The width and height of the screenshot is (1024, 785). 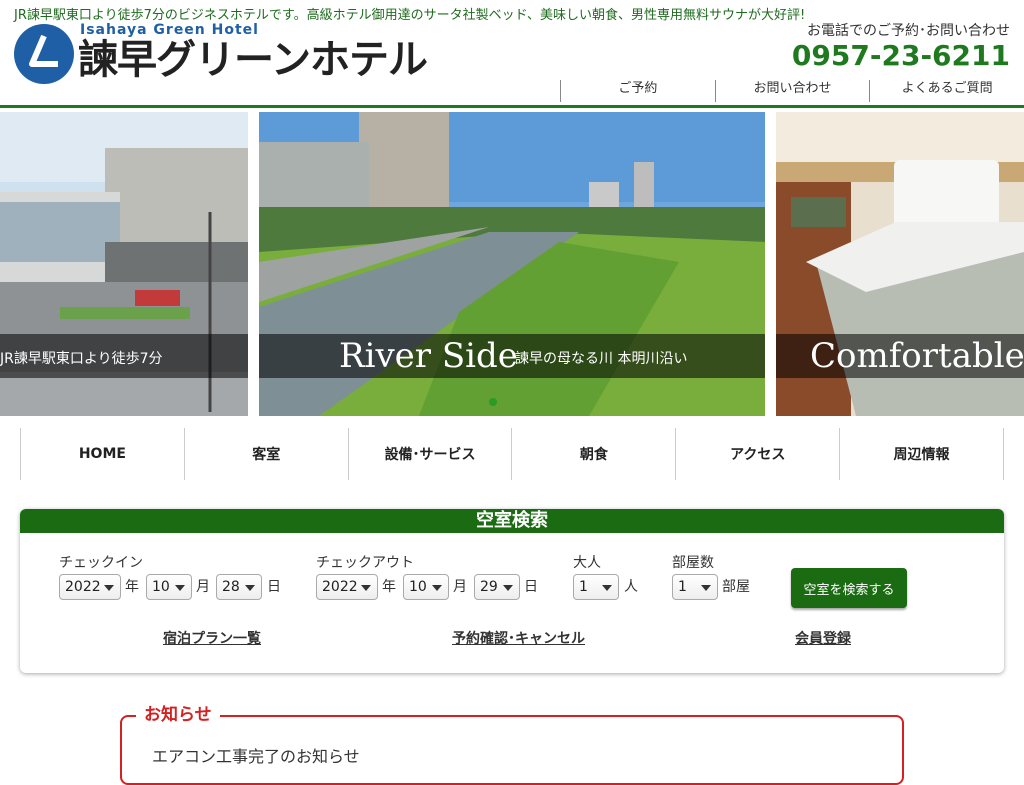 What do you see at coordinates (178, 715) in the screenshot?
I see `notice-title: お知らせ` at bounding box center [178, 715].